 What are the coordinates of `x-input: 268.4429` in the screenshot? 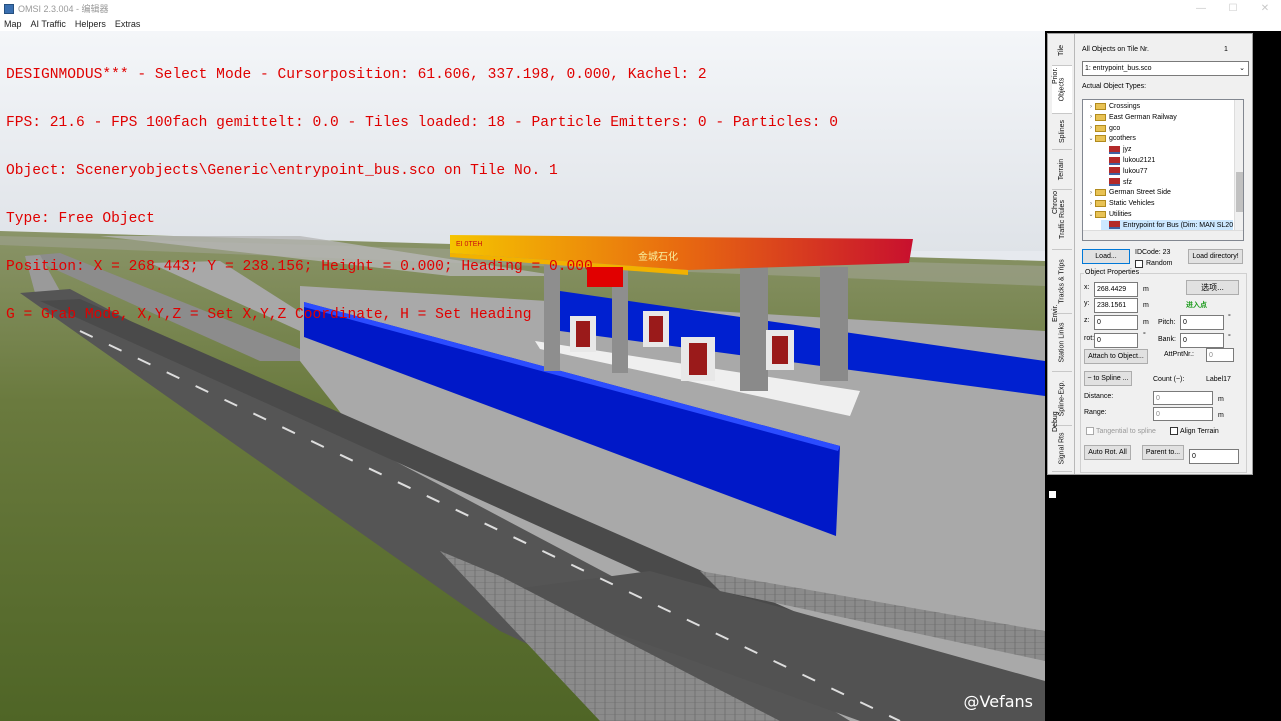 It's located at (1116, 289).